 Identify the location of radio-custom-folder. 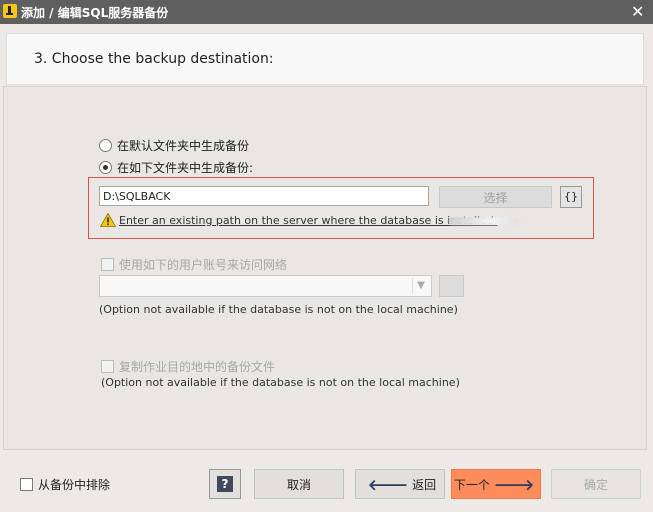
(105, 167).